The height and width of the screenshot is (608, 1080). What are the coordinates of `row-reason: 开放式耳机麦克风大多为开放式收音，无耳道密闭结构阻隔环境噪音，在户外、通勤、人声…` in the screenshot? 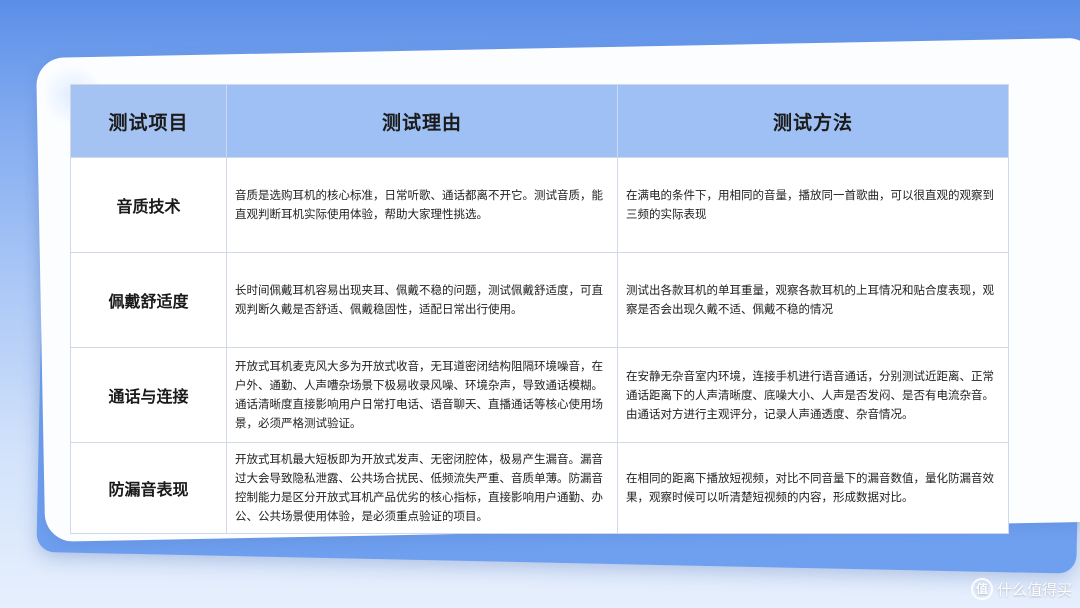 It's located at (422, 395).